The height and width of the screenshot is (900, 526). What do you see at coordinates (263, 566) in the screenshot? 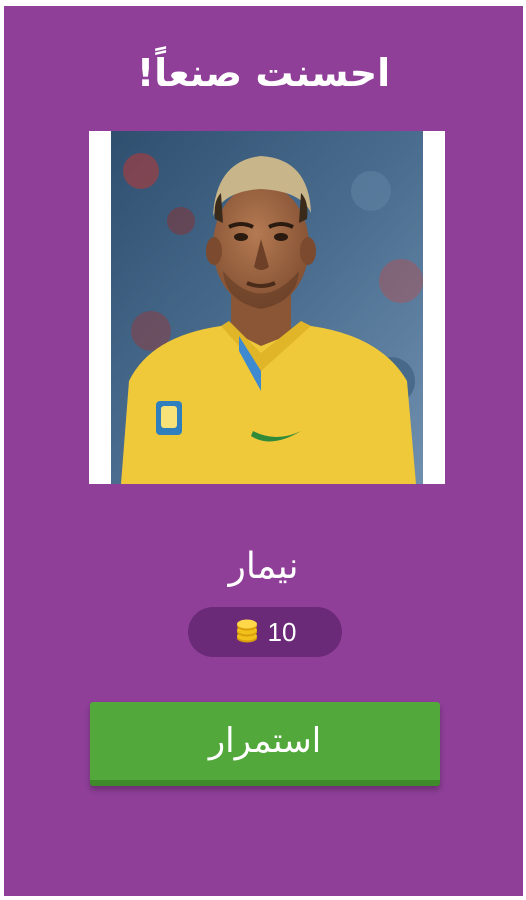
I see `answer-label: نيمار` at bounding box center [263, 566].